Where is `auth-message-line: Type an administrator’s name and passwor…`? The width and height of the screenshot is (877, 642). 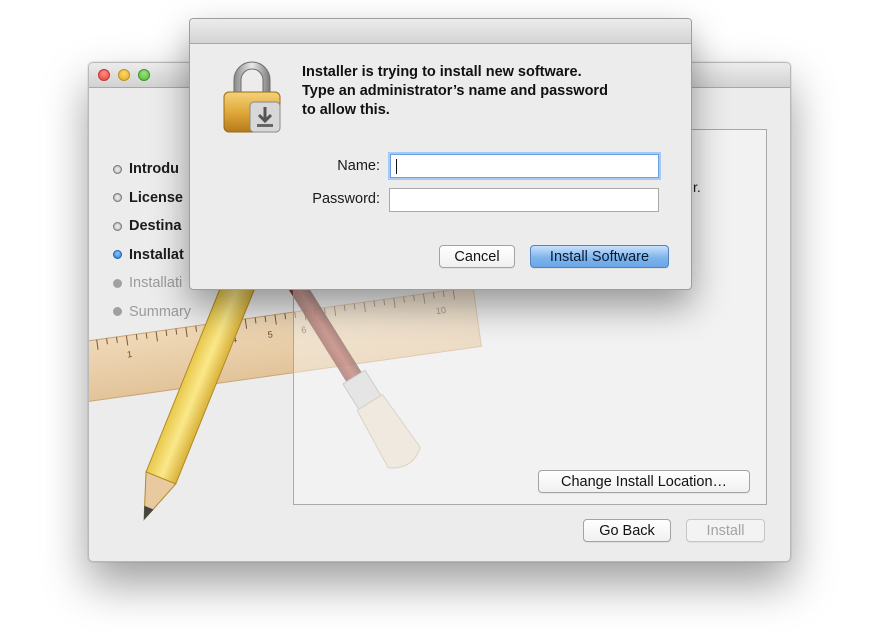 auth-message-line: Type an administrator’s name and passwor… is located at coordinates (455, 91).